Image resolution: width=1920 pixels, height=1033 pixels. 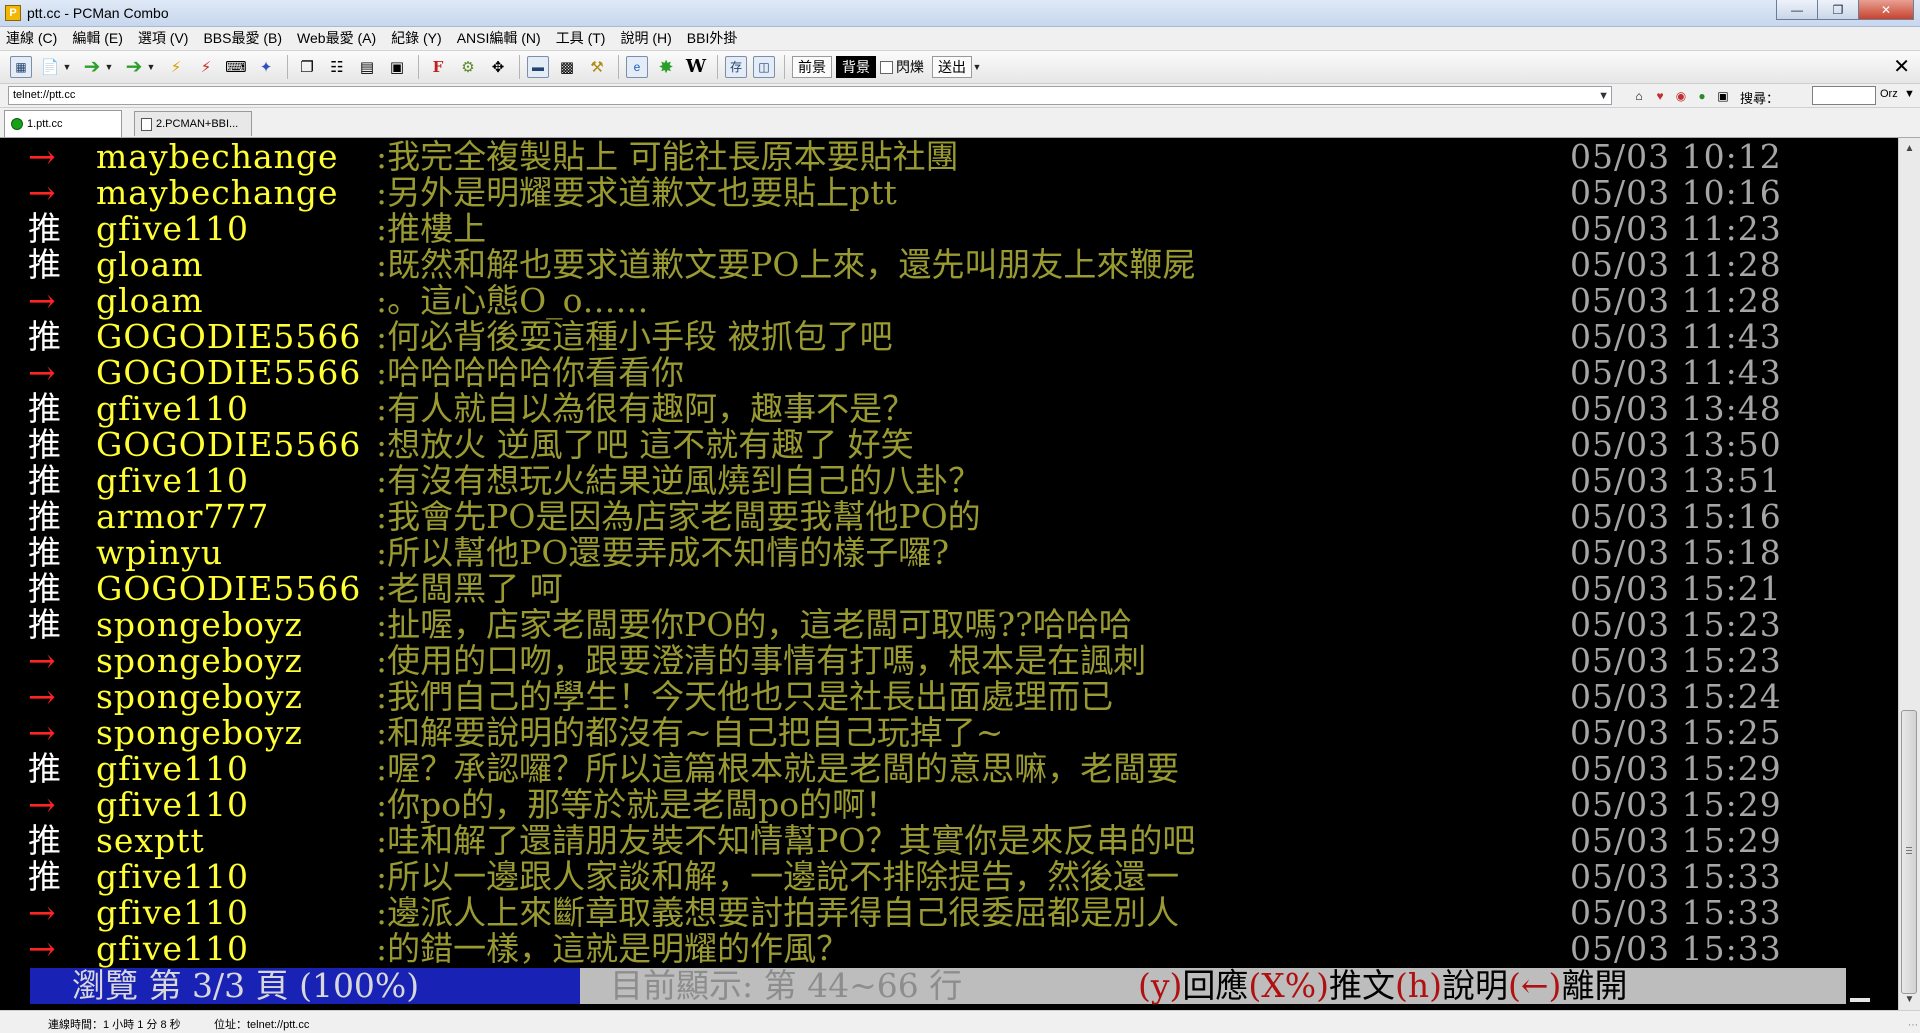 What do you see at coordinates (1681, 96) in the screenshot?
I see `record-icon: ◉` at bounding box center [1681, 96].